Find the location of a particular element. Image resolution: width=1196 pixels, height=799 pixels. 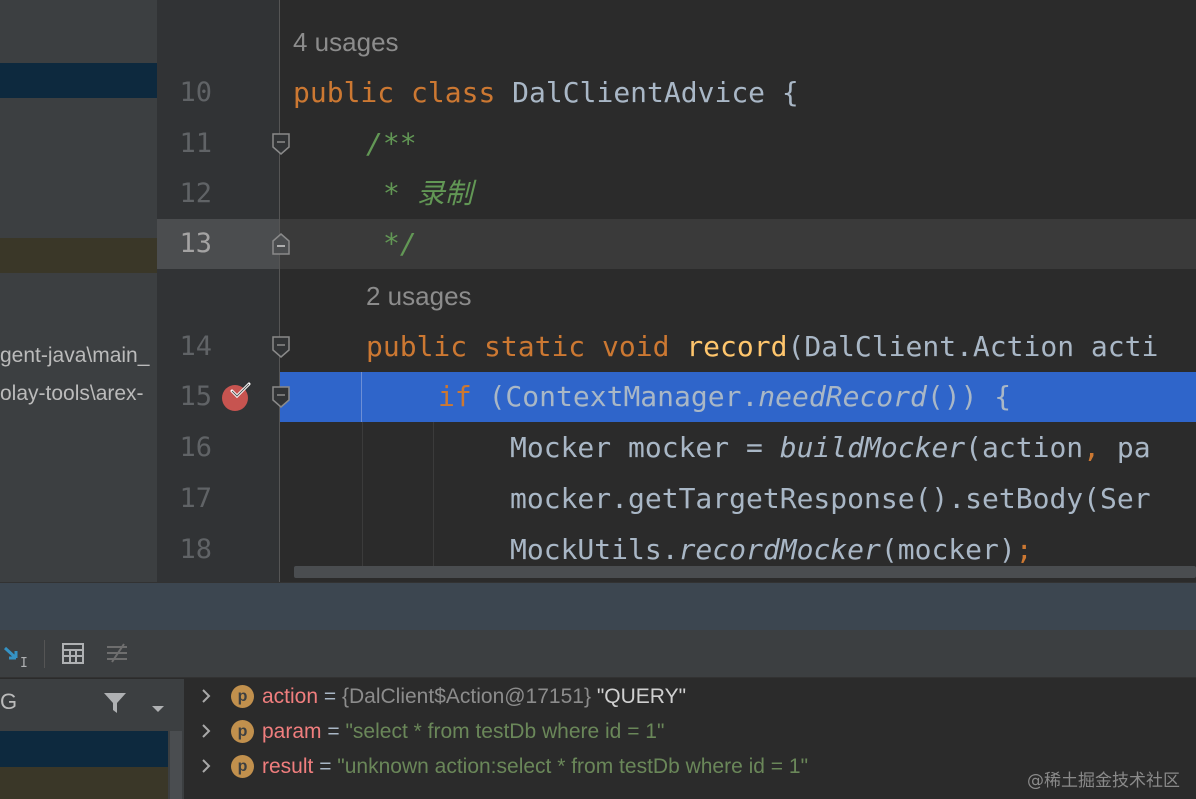

line-number: 18 is located at coordinates (195, 549).